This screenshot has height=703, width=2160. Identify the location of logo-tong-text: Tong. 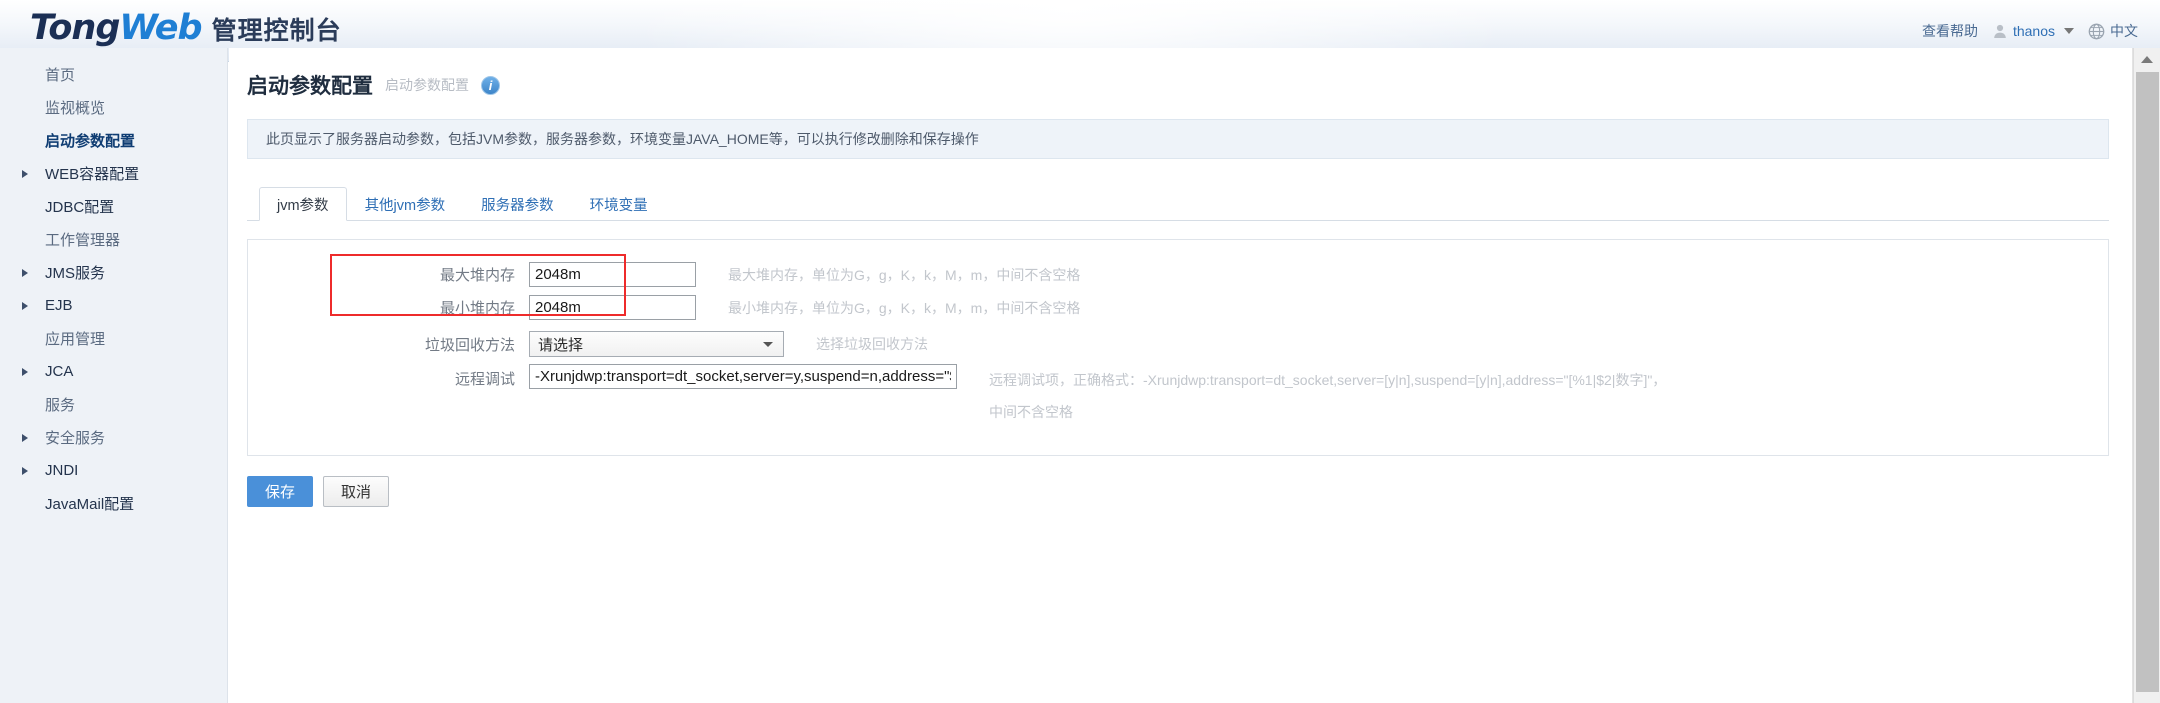
(75, 28).